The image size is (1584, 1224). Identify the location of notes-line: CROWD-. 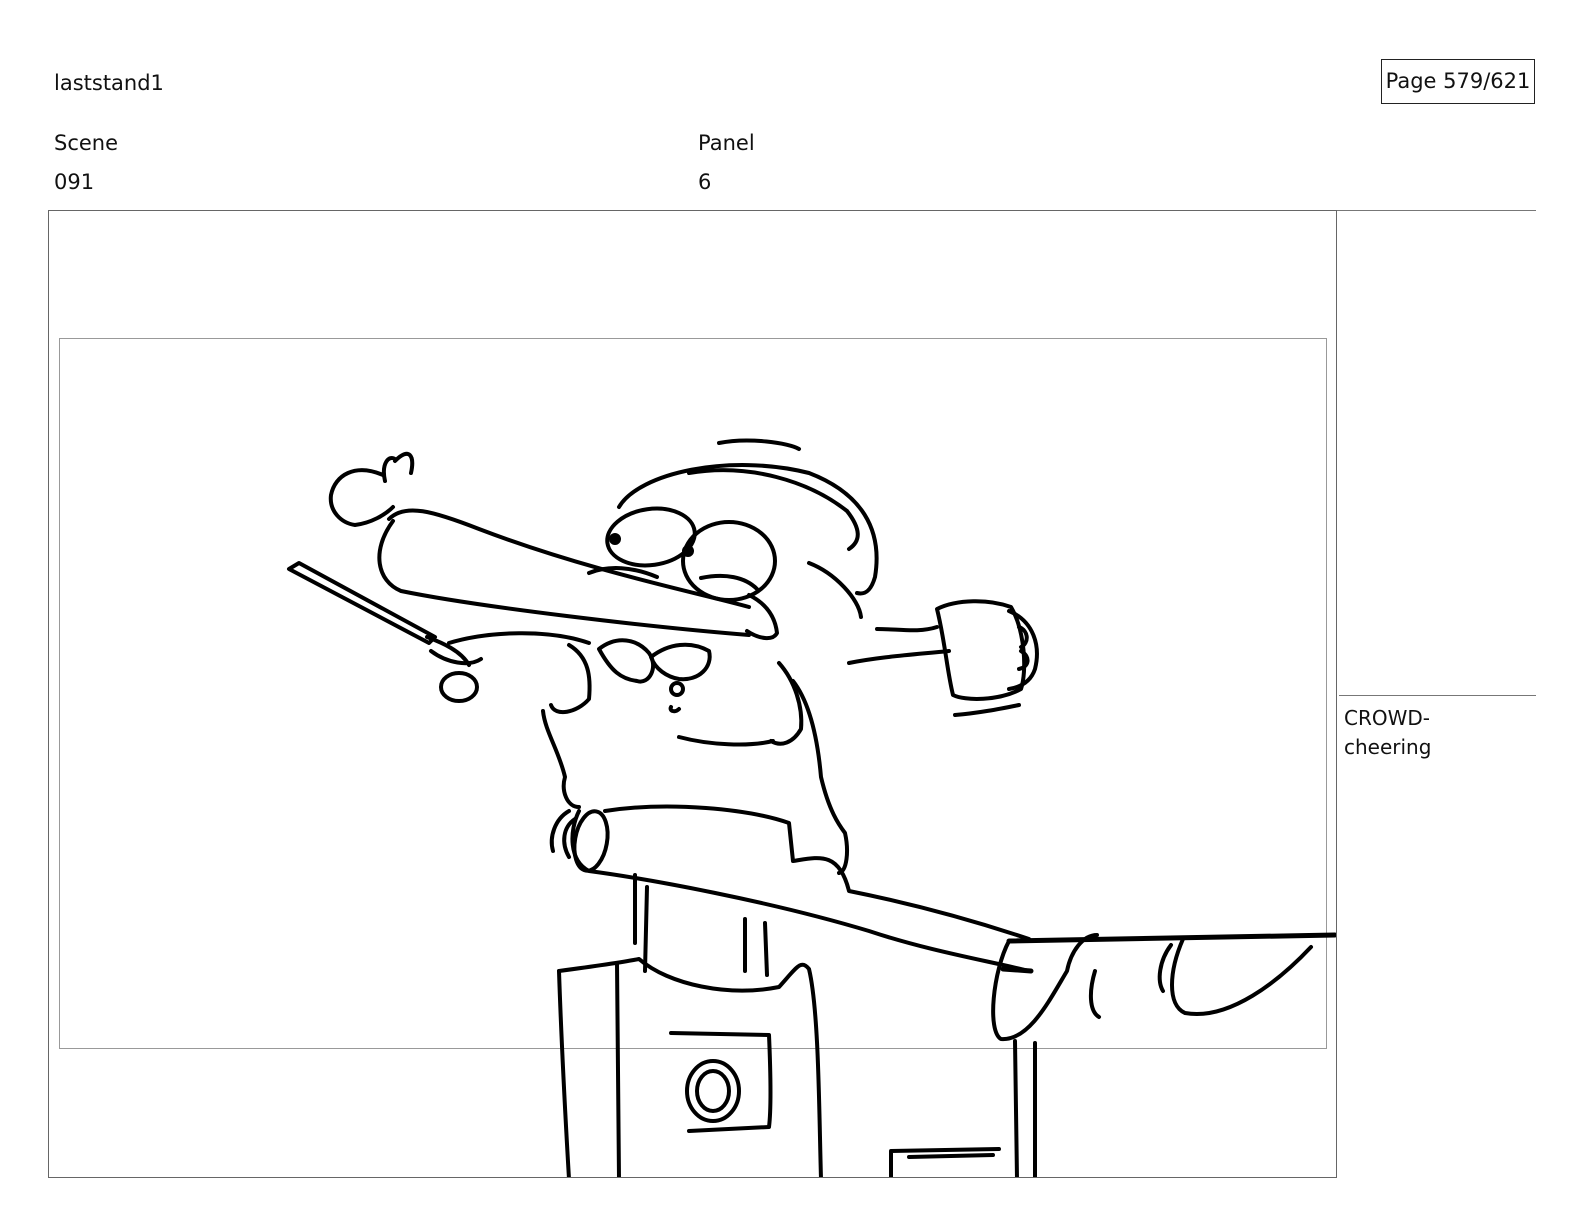
(1387, 718).